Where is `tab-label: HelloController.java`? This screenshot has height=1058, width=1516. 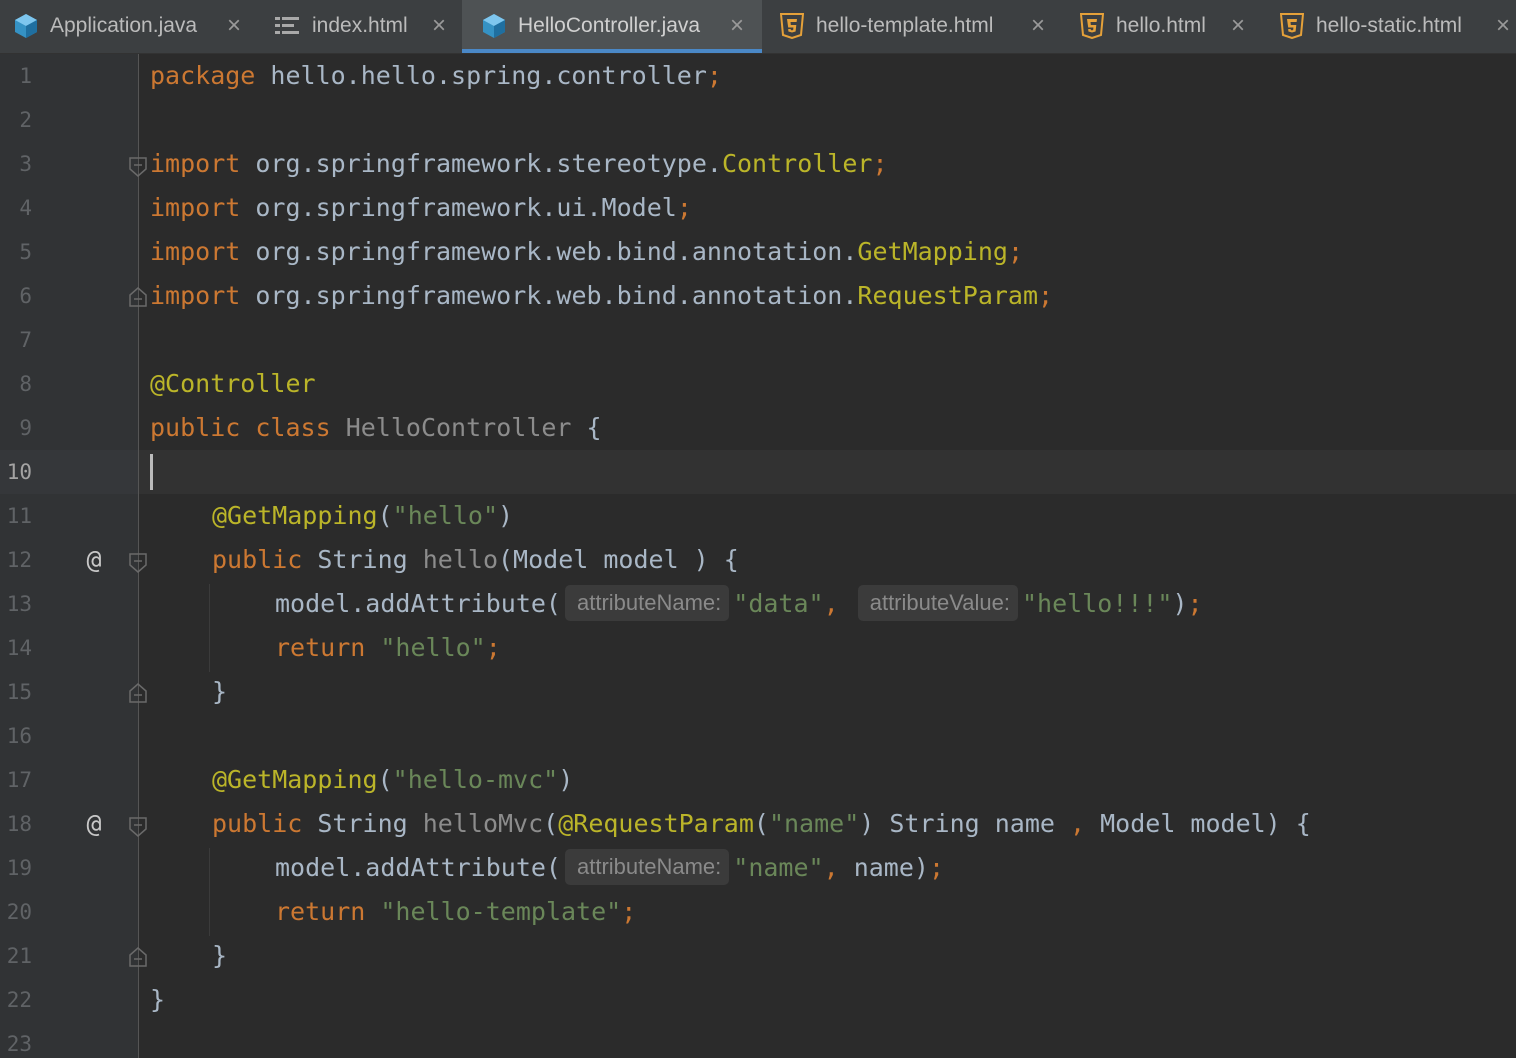
tab-label: HelloController.java is located at coordinates (609, 25).